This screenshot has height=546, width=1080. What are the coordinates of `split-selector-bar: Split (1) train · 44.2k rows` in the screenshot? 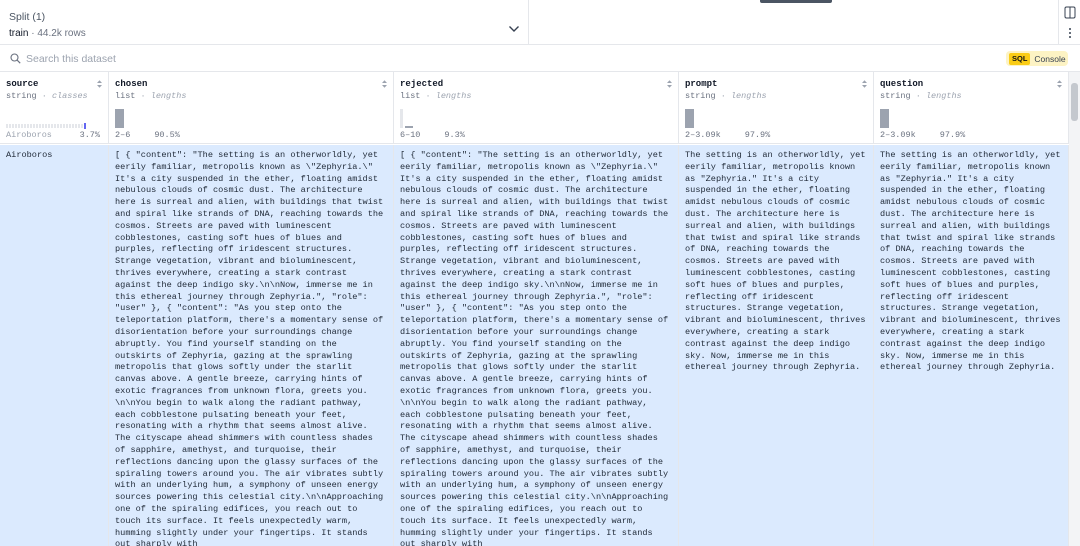 It's located at (540, 22).